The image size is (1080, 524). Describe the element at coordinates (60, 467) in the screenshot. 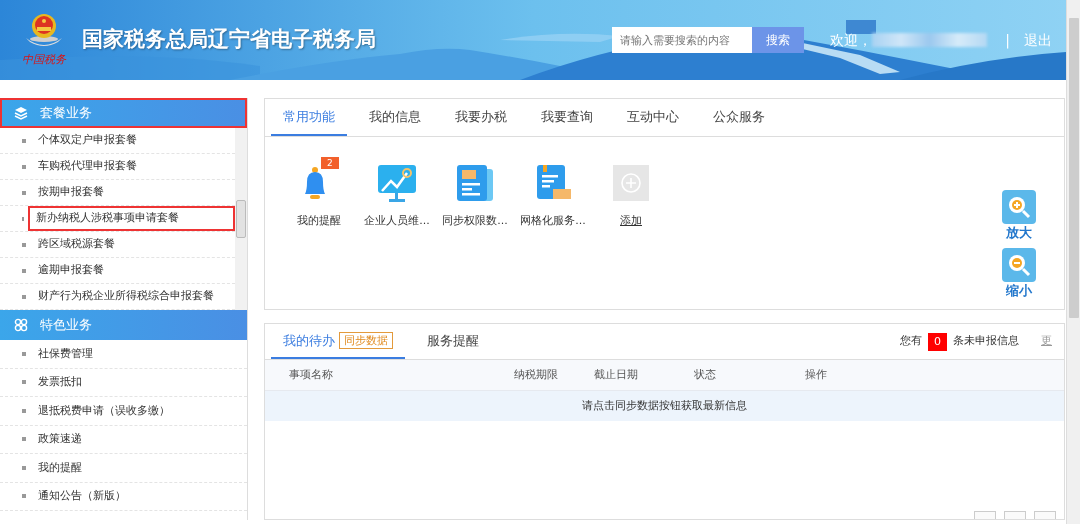

I see `sidebar-item: 我的提醒` at that location.